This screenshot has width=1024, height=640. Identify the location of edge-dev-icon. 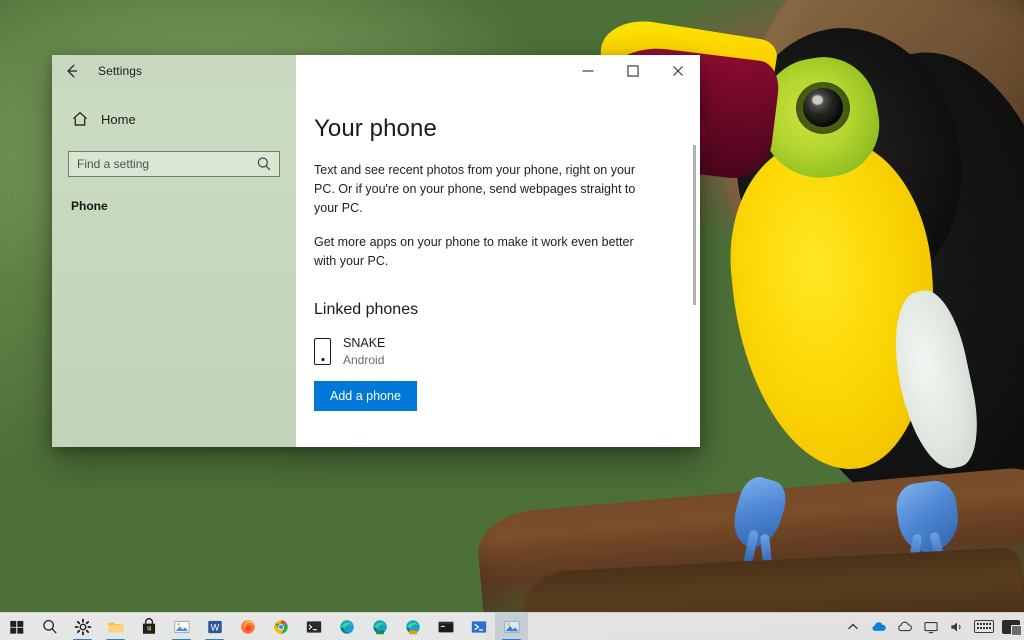
(380, 627).